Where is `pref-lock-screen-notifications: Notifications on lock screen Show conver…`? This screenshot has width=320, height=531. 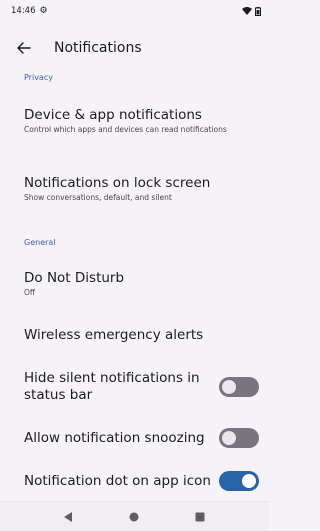 pref-lock-screen-notifications: Notifications on lock screen Show conver… is located at coordinates (134, 189).